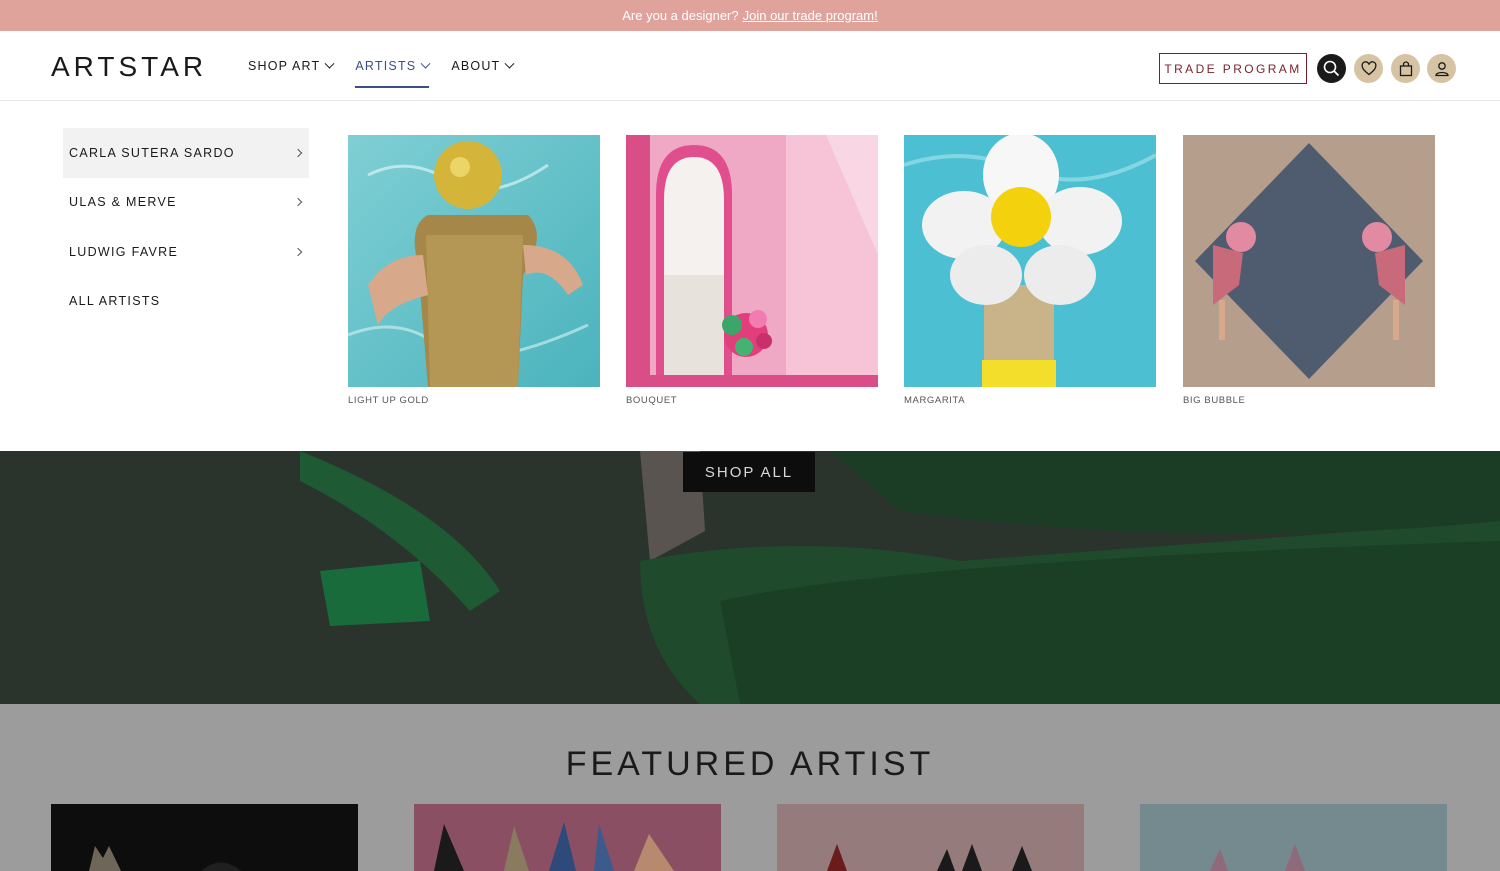 Image resolution: width=1500 pixels, height=871 pixels. Describe the element at coordinates (1233, 68) in the screenshot. I see `trade-program-button: TRADE PROGRAM` at that location.